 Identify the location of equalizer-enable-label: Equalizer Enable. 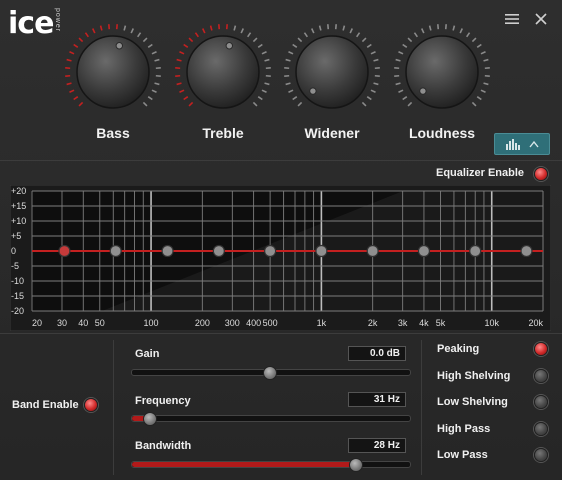
(480, 173).